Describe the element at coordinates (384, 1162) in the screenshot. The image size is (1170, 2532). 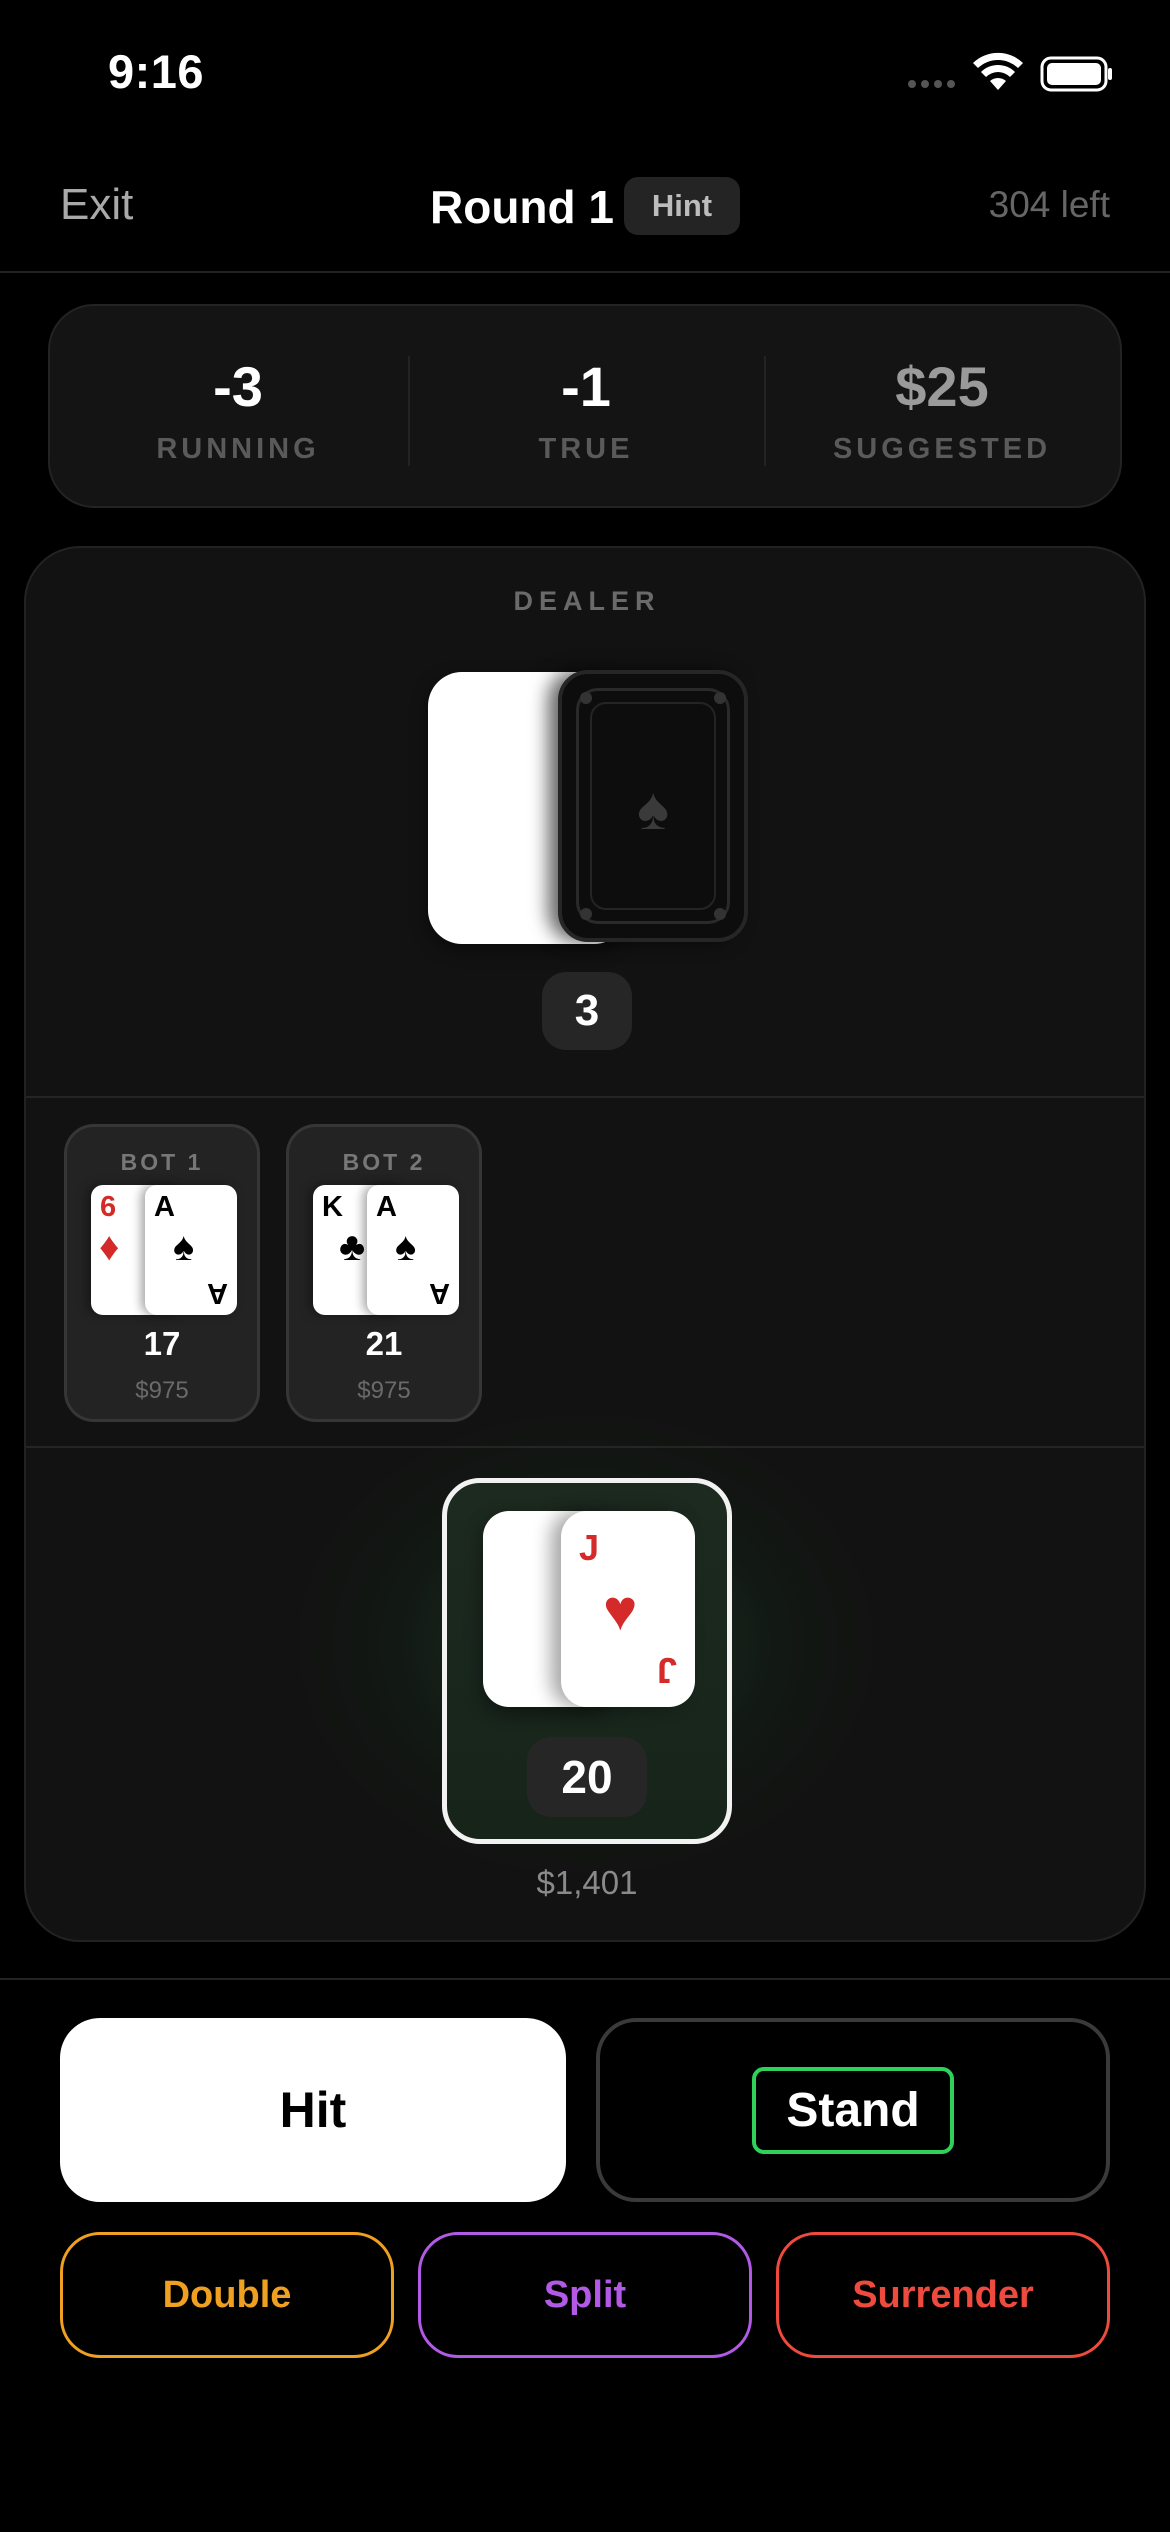
I see `bot-label: BOT 2` at that location.